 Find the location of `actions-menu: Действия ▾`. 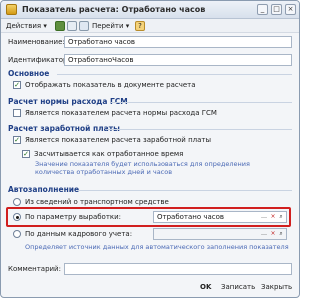

actions-menu: Действия ▾ is located at coordinates (26, 26).